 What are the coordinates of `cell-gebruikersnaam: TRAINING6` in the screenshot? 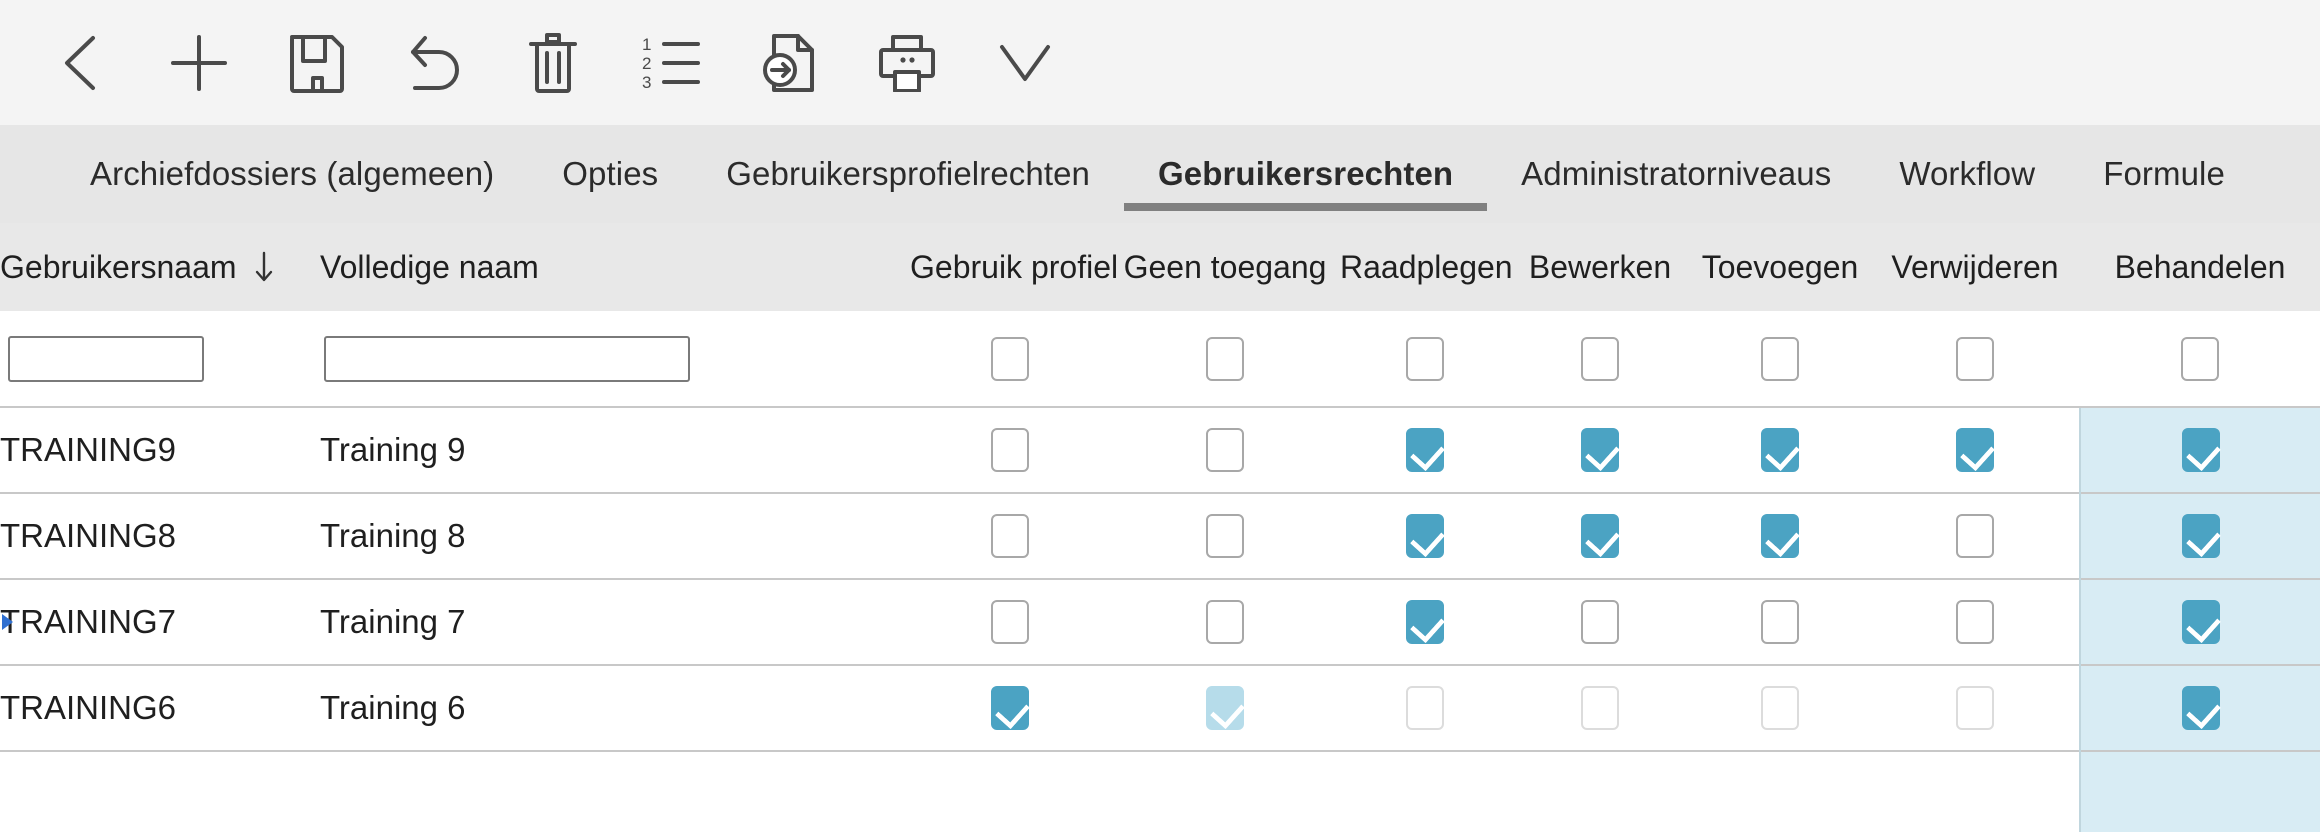 It's located at (160, 707).